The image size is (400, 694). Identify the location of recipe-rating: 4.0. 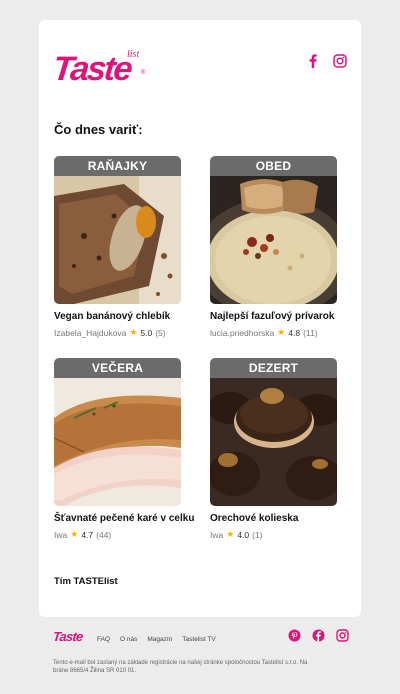
(243, 534).